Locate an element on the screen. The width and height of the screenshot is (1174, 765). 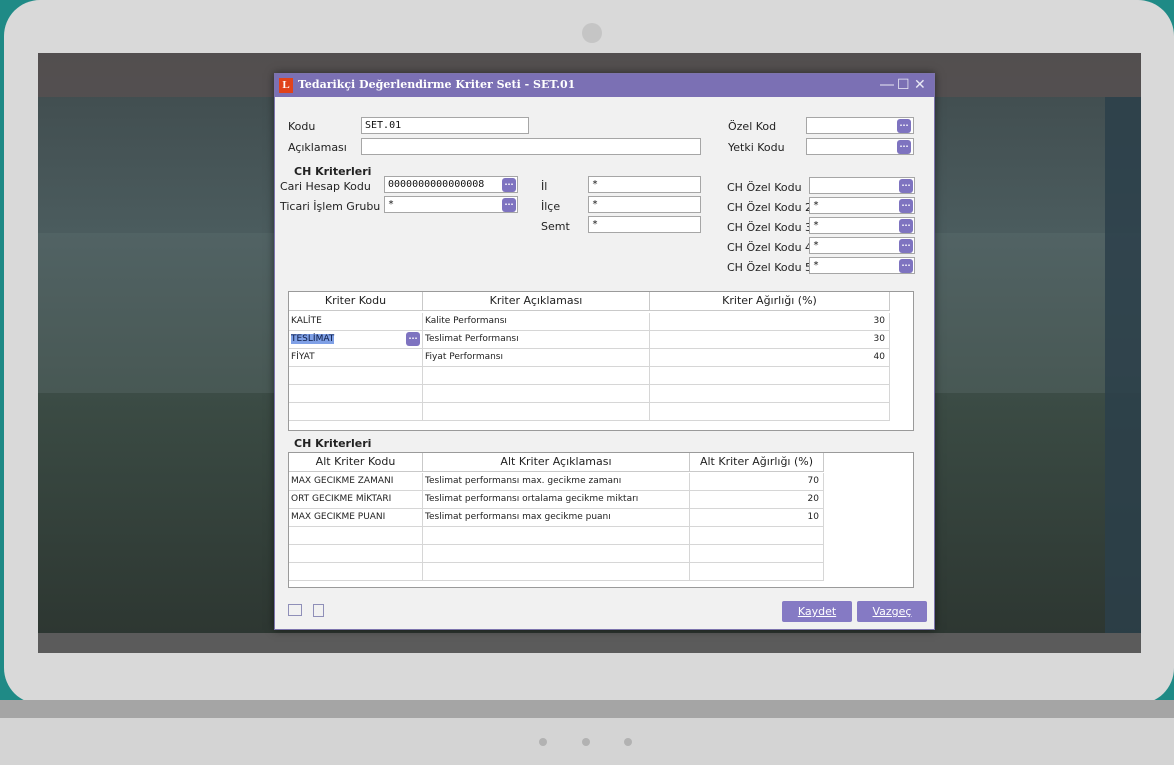
ch-section-title: CH Kriterleri is located at coordinates (333, 171).